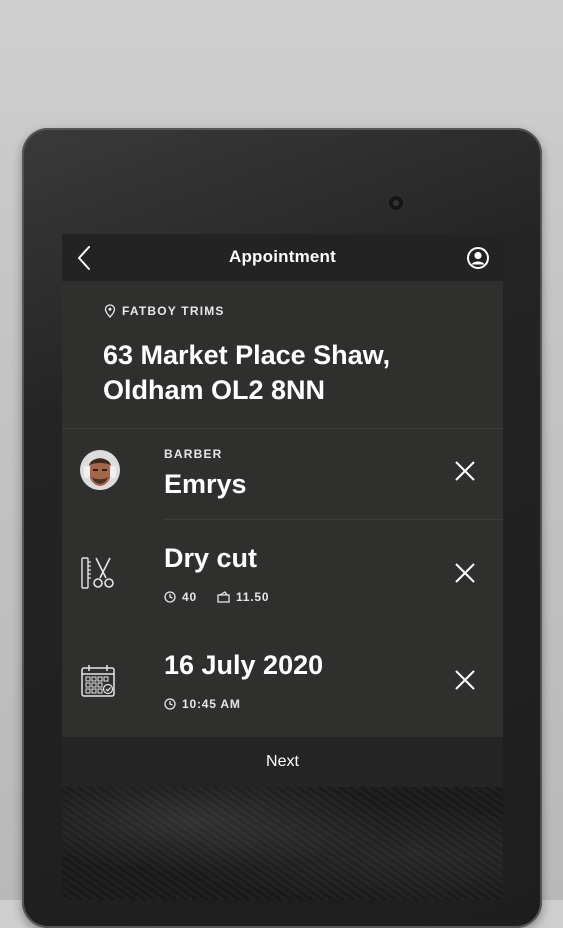 This screenshot has height=928, width=563. I want to click on profile-button, so click(478, 258).